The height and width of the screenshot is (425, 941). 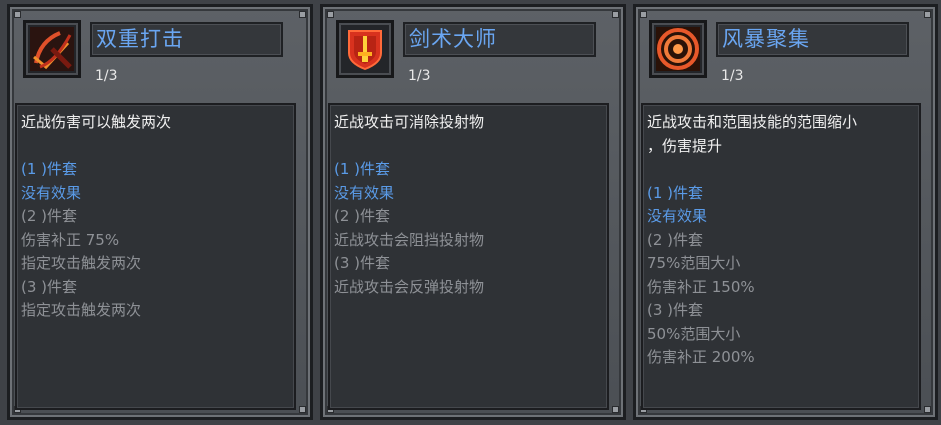 I want to click on set-bonus-line: 75%范围大小, so click(x=694, y=263).